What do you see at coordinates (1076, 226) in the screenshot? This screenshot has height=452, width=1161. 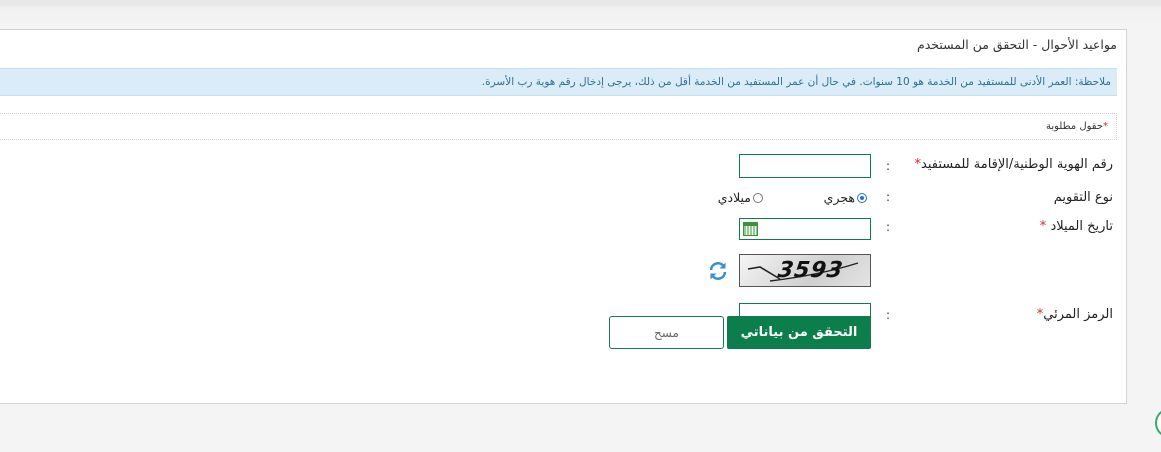 I see `birth-date-label: تاريخ الميلاد *` at bounding box center [1076, 226].